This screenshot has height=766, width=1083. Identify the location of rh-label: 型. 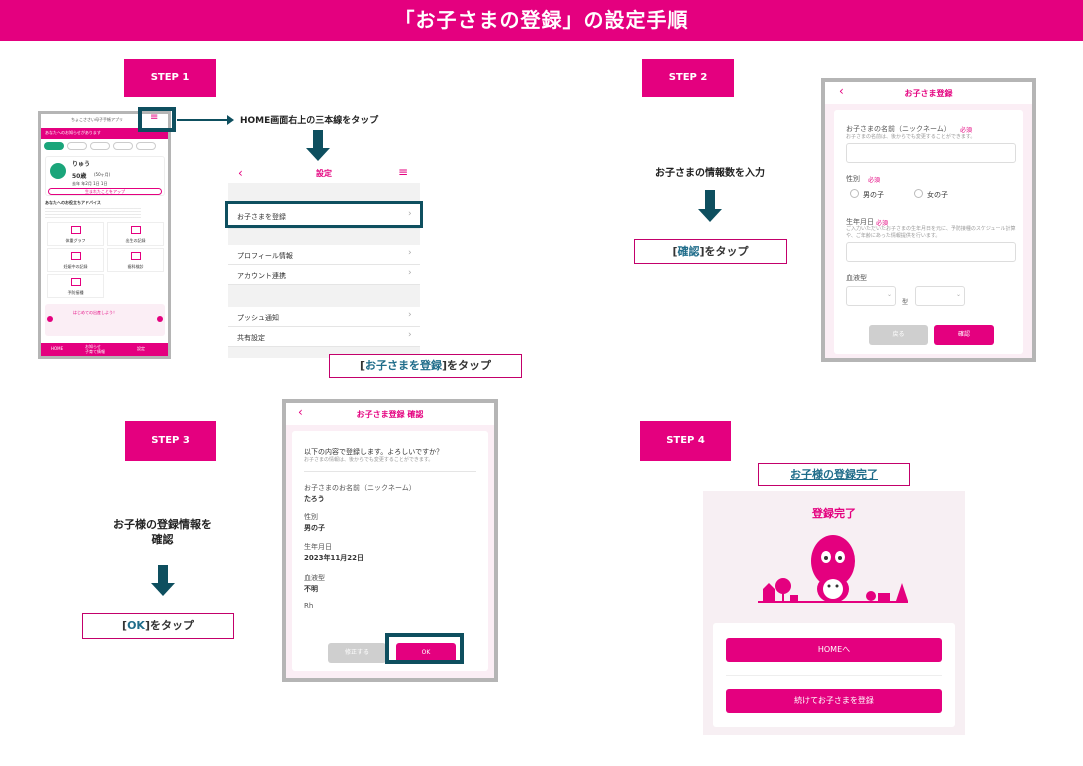
(905, 302).